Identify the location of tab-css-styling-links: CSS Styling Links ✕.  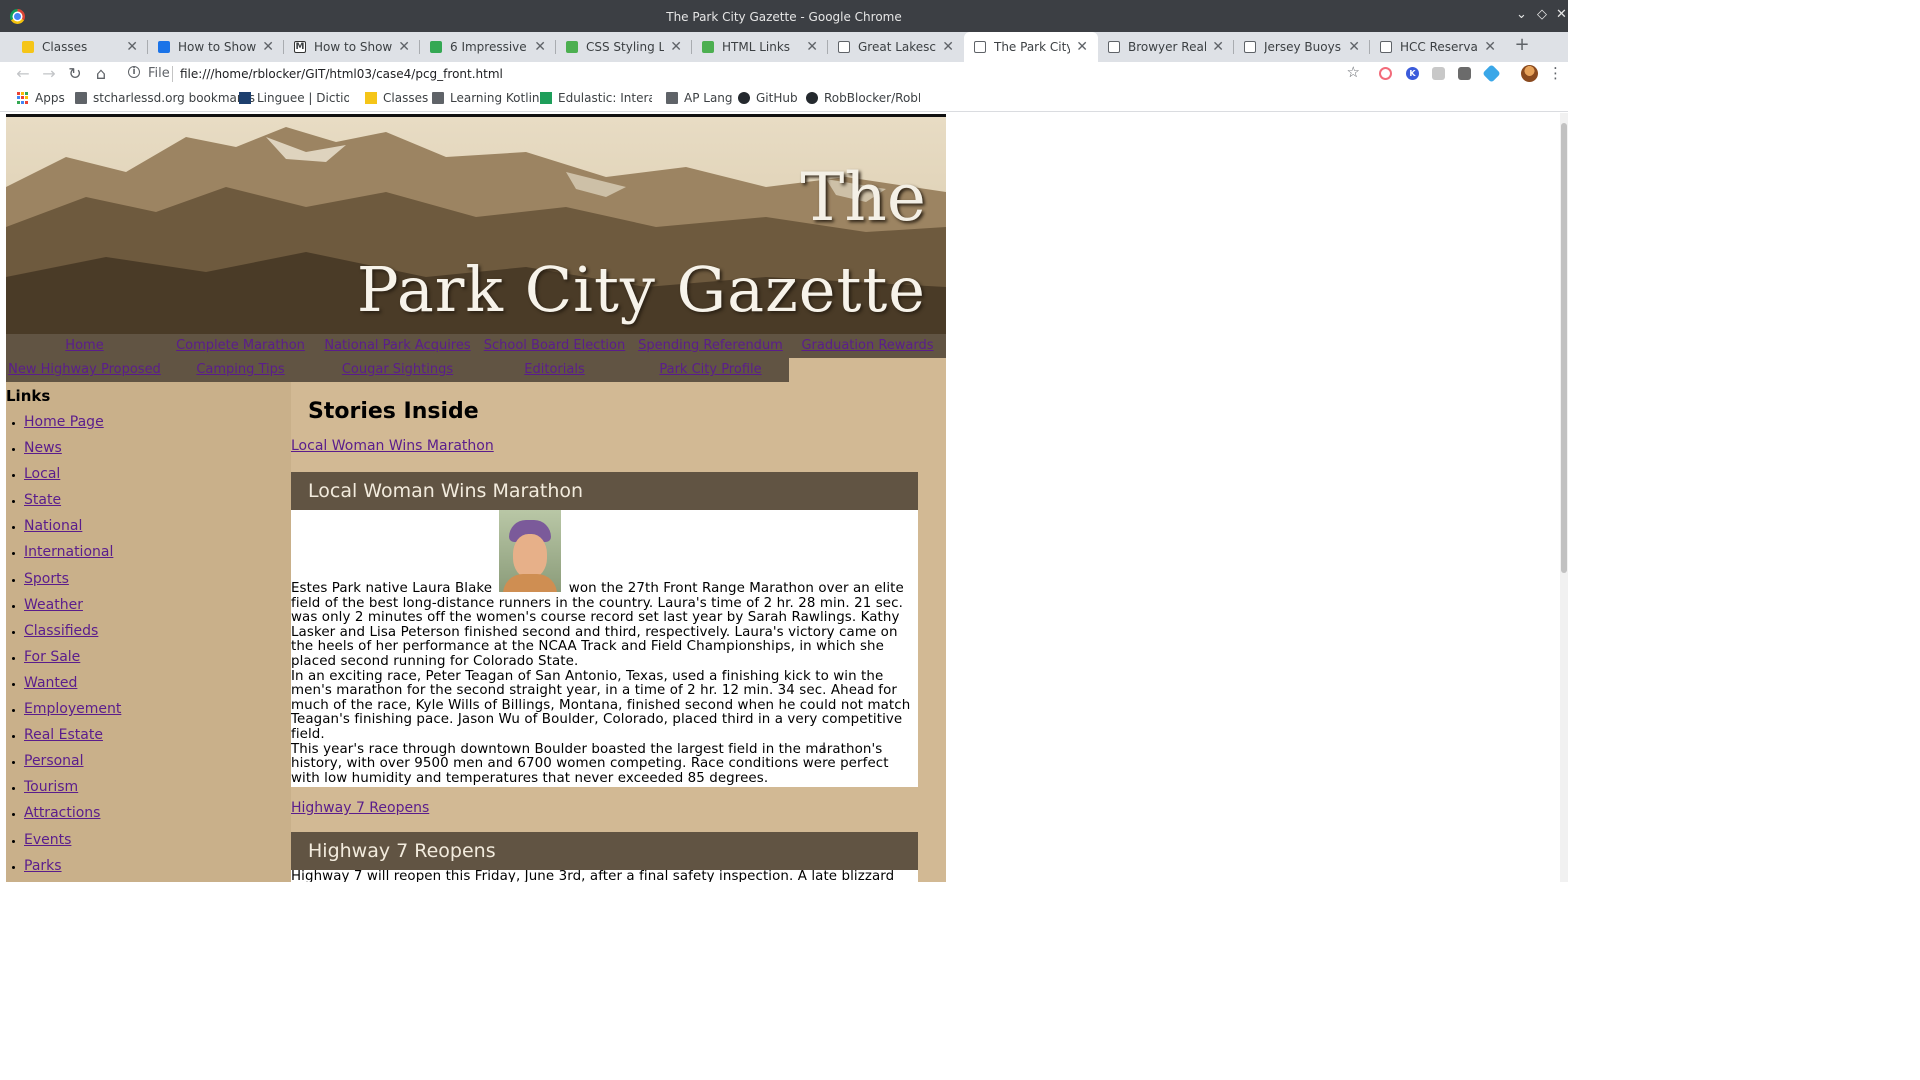
(624, 47).